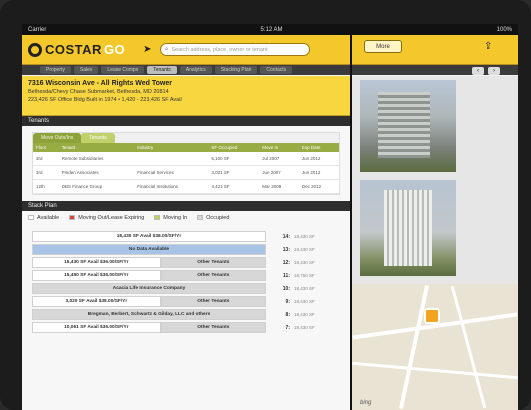  What do you see at coordinates (46, 147) in the screenshot?
I see `column-header: Floor` at bounding box center [46, 147].